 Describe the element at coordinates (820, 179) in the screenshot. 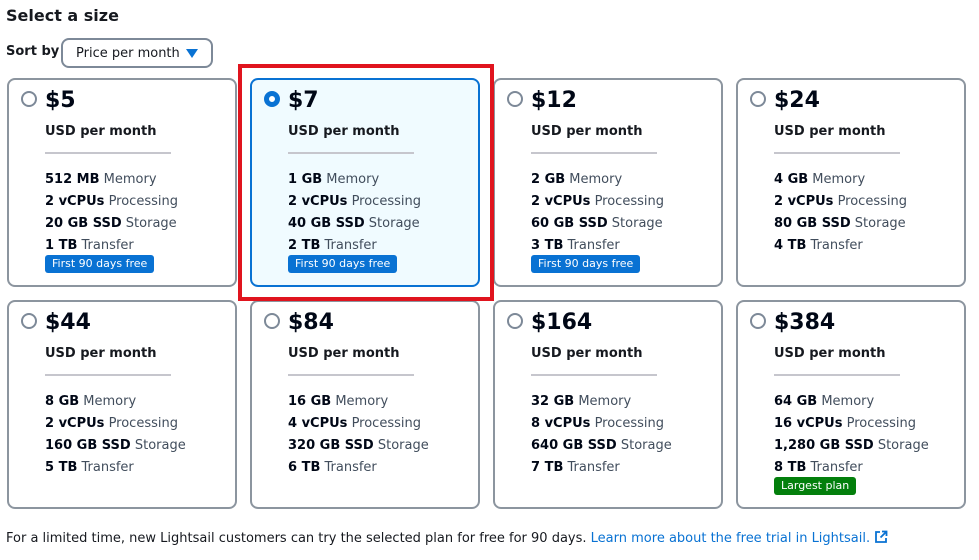

I see `spec-memory: 4 GB Memory` at that location.